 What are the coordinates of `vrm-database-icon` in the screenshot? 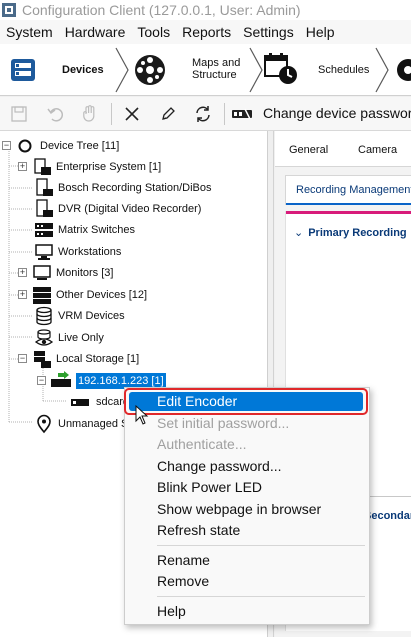 It's located at (44, 315).